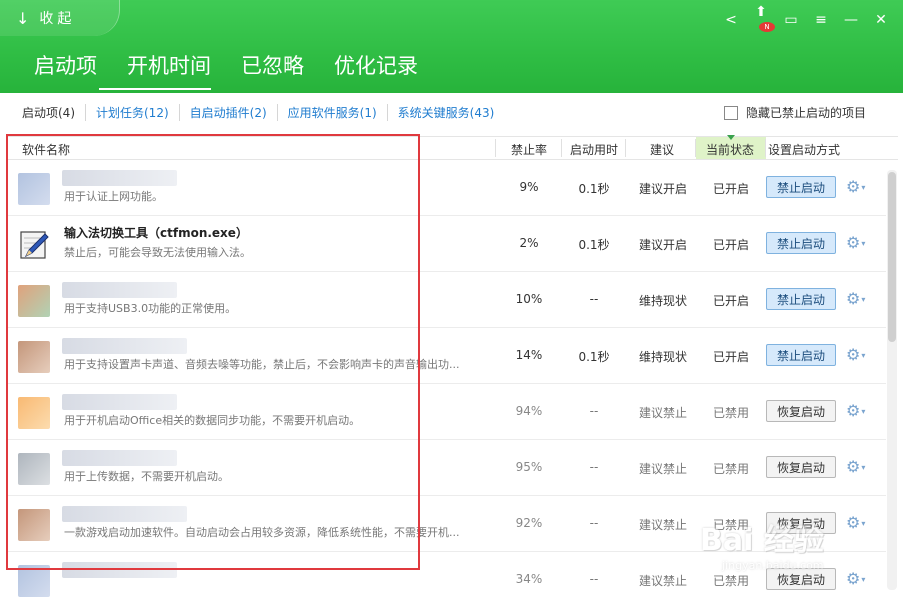 This screenshot has height=600, width=903. What do you see at coordinates (892, 257) in the screenshot?
I see `scrollbar-thumb` at bounding box center [892, 257].